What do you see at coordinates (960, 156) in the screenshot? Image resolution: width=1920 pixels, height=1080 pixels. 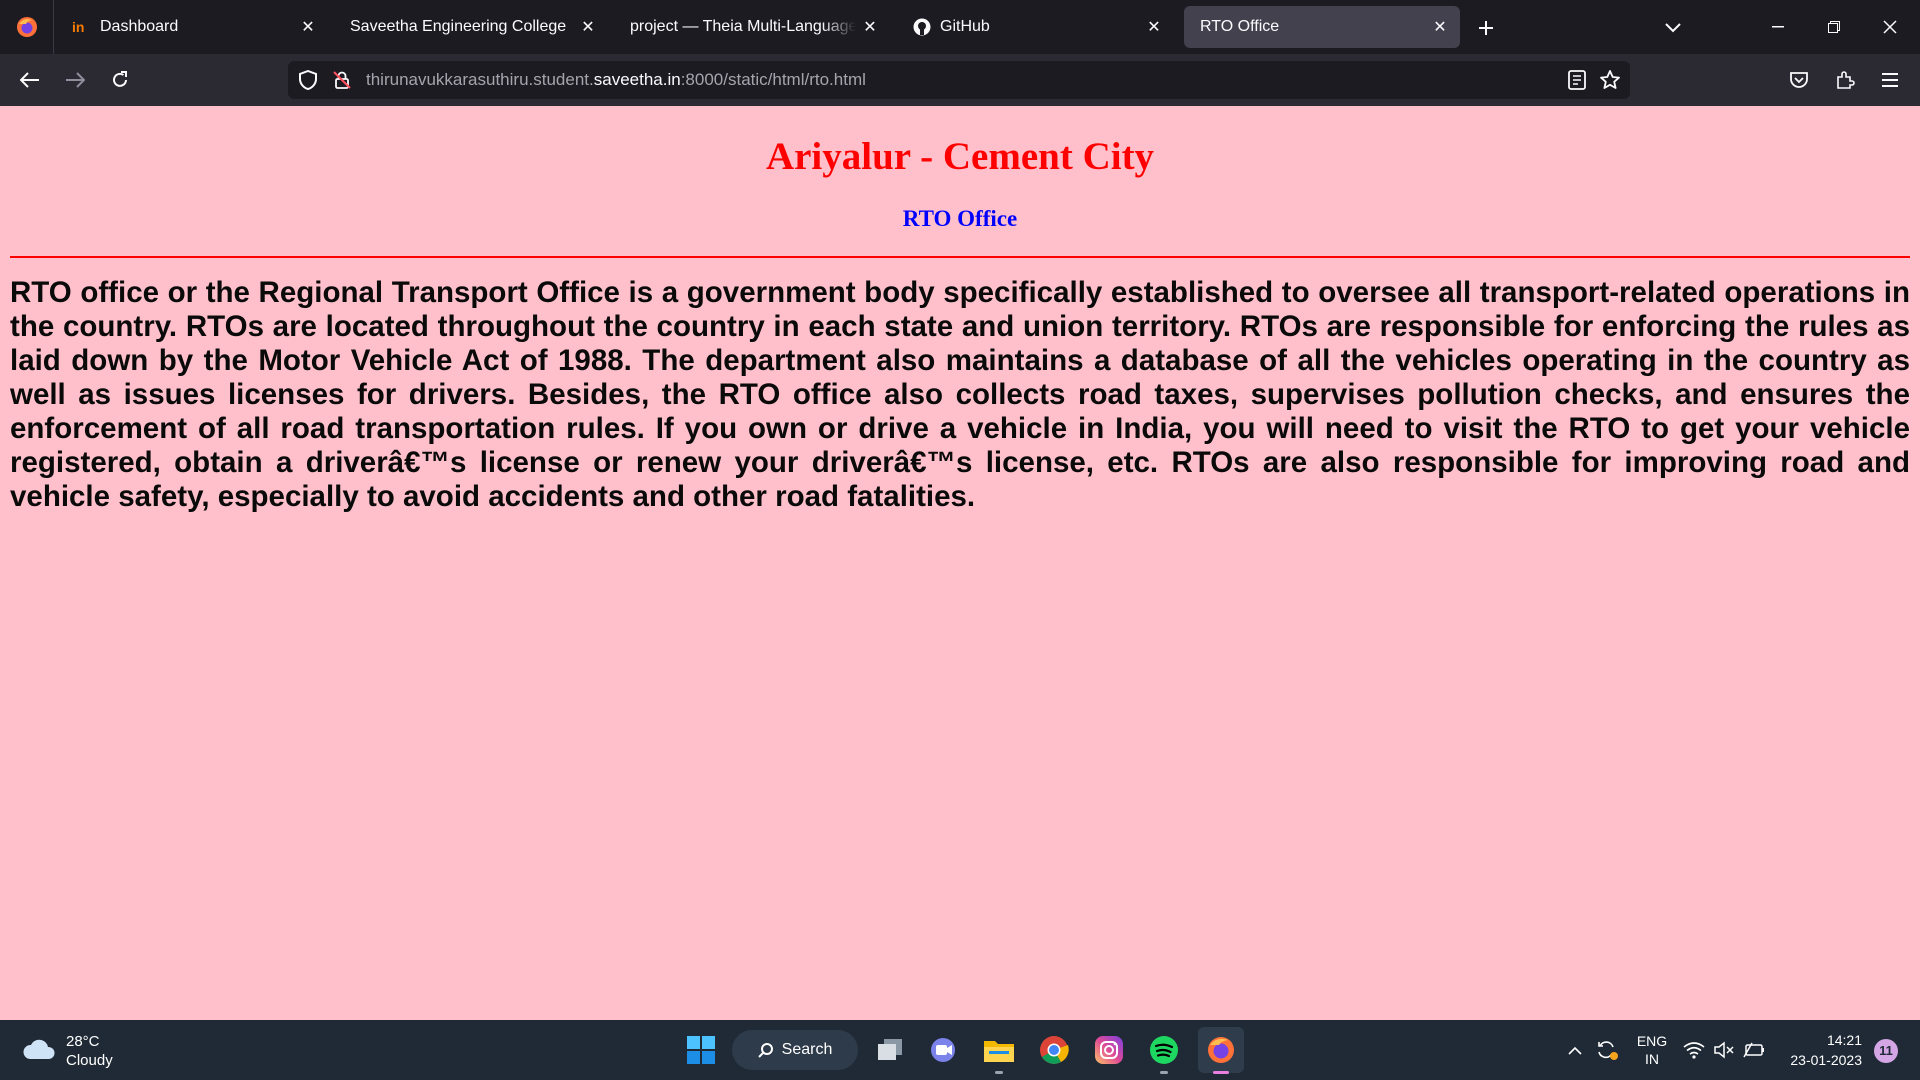 I see `page-heading: Ariyalur - Cement City` at bounding box center [960, 156].